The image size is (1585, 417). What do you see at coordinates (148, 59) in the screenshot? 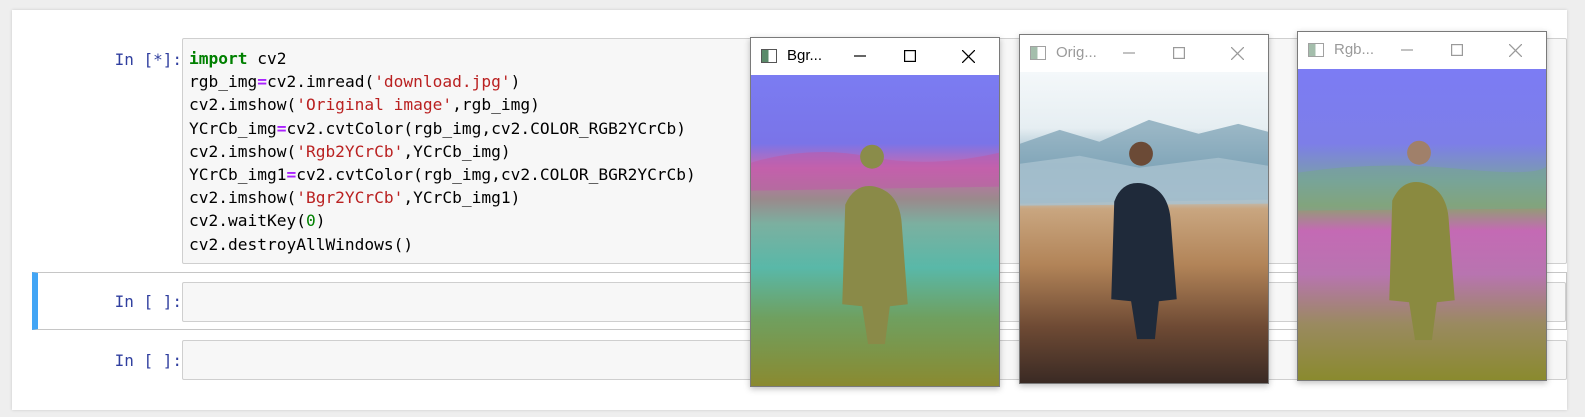
I see `cell-prompt: In [*]:` at bounding box center [148, 59].